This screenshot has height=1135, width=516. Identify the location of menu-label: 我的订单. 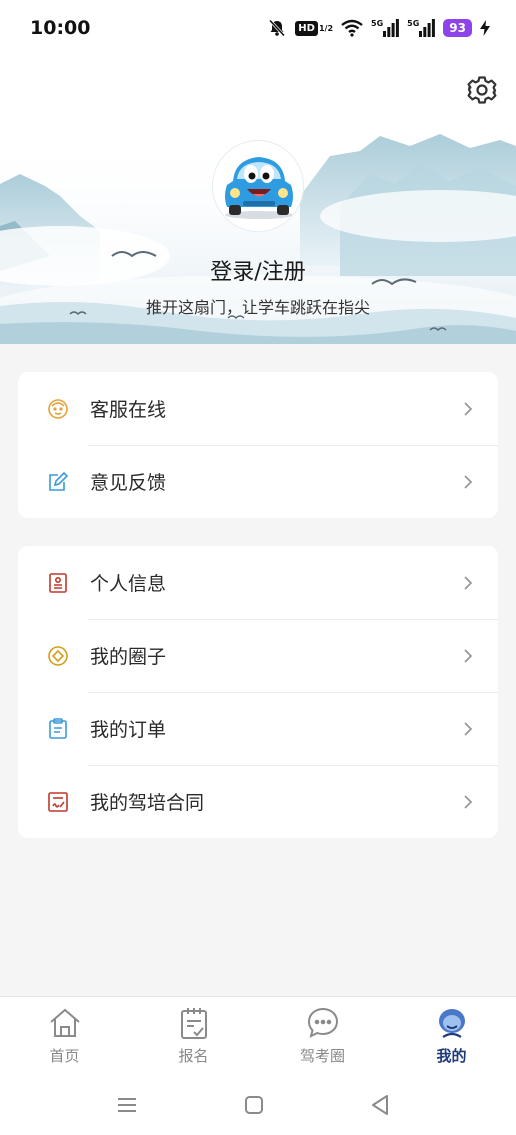
(128, 730).